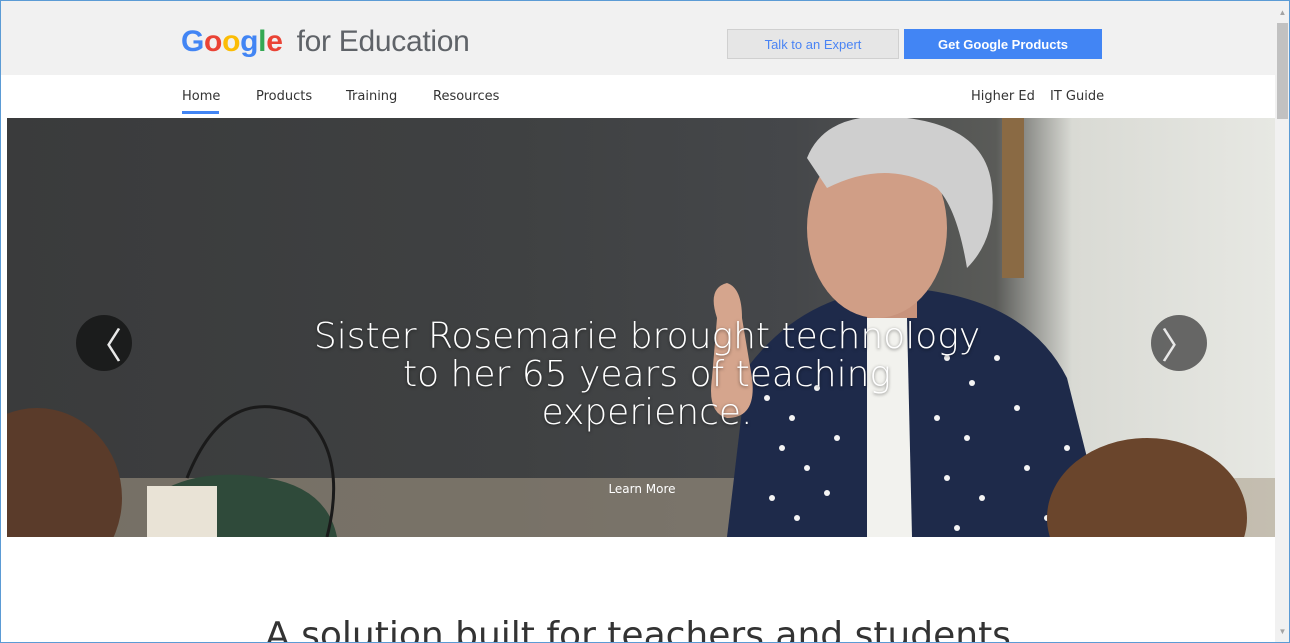 The height and width of the screenshot is (643, 1290). What do you see at coordinates (104, 343) in the screenshot?
I see `chevron-left-icon: 〈` at bounding box center [104, 343].